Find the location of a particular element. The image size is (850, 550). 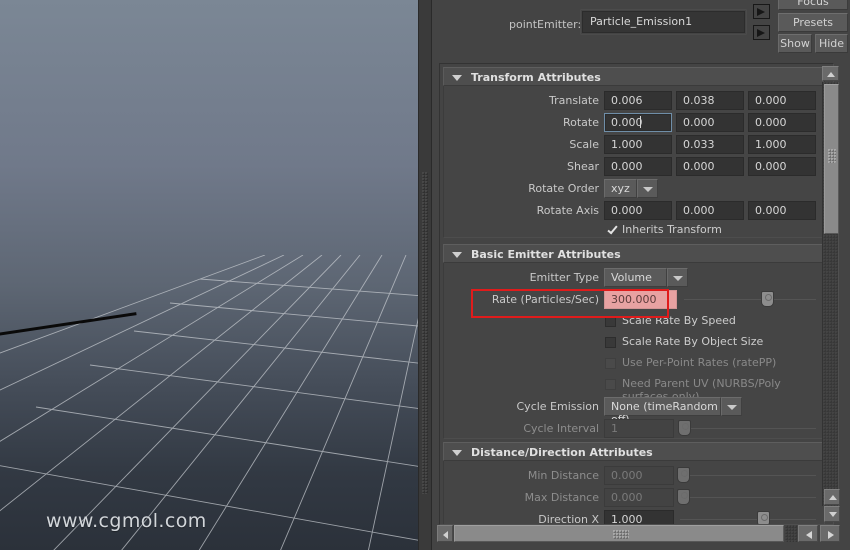

rotate-order-dropdown: xyz is located at coordinates (620, 188).